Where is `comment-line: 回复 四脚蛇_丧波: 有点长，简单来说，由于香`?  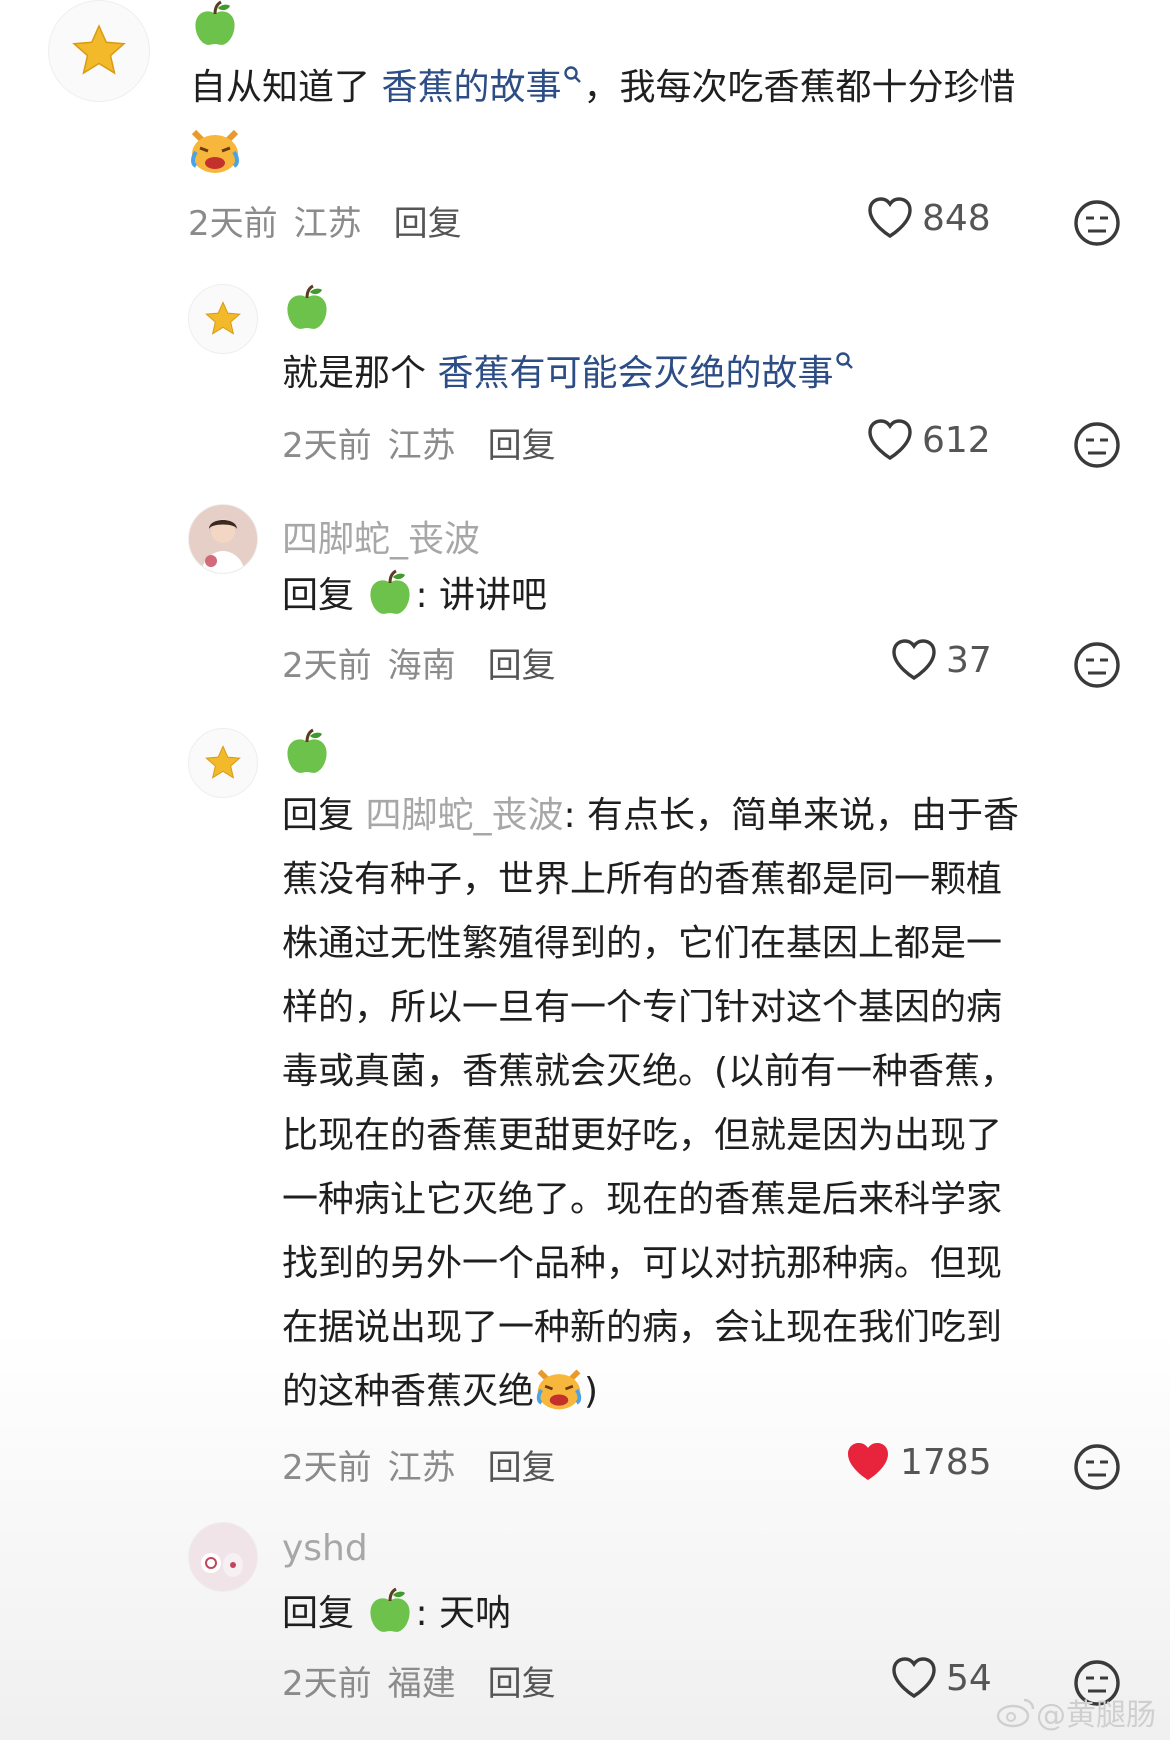 comment-line: 回复 四脚蛇_丧波: 有点长，简单来说，由于香 is located at coordinates (651, 815).